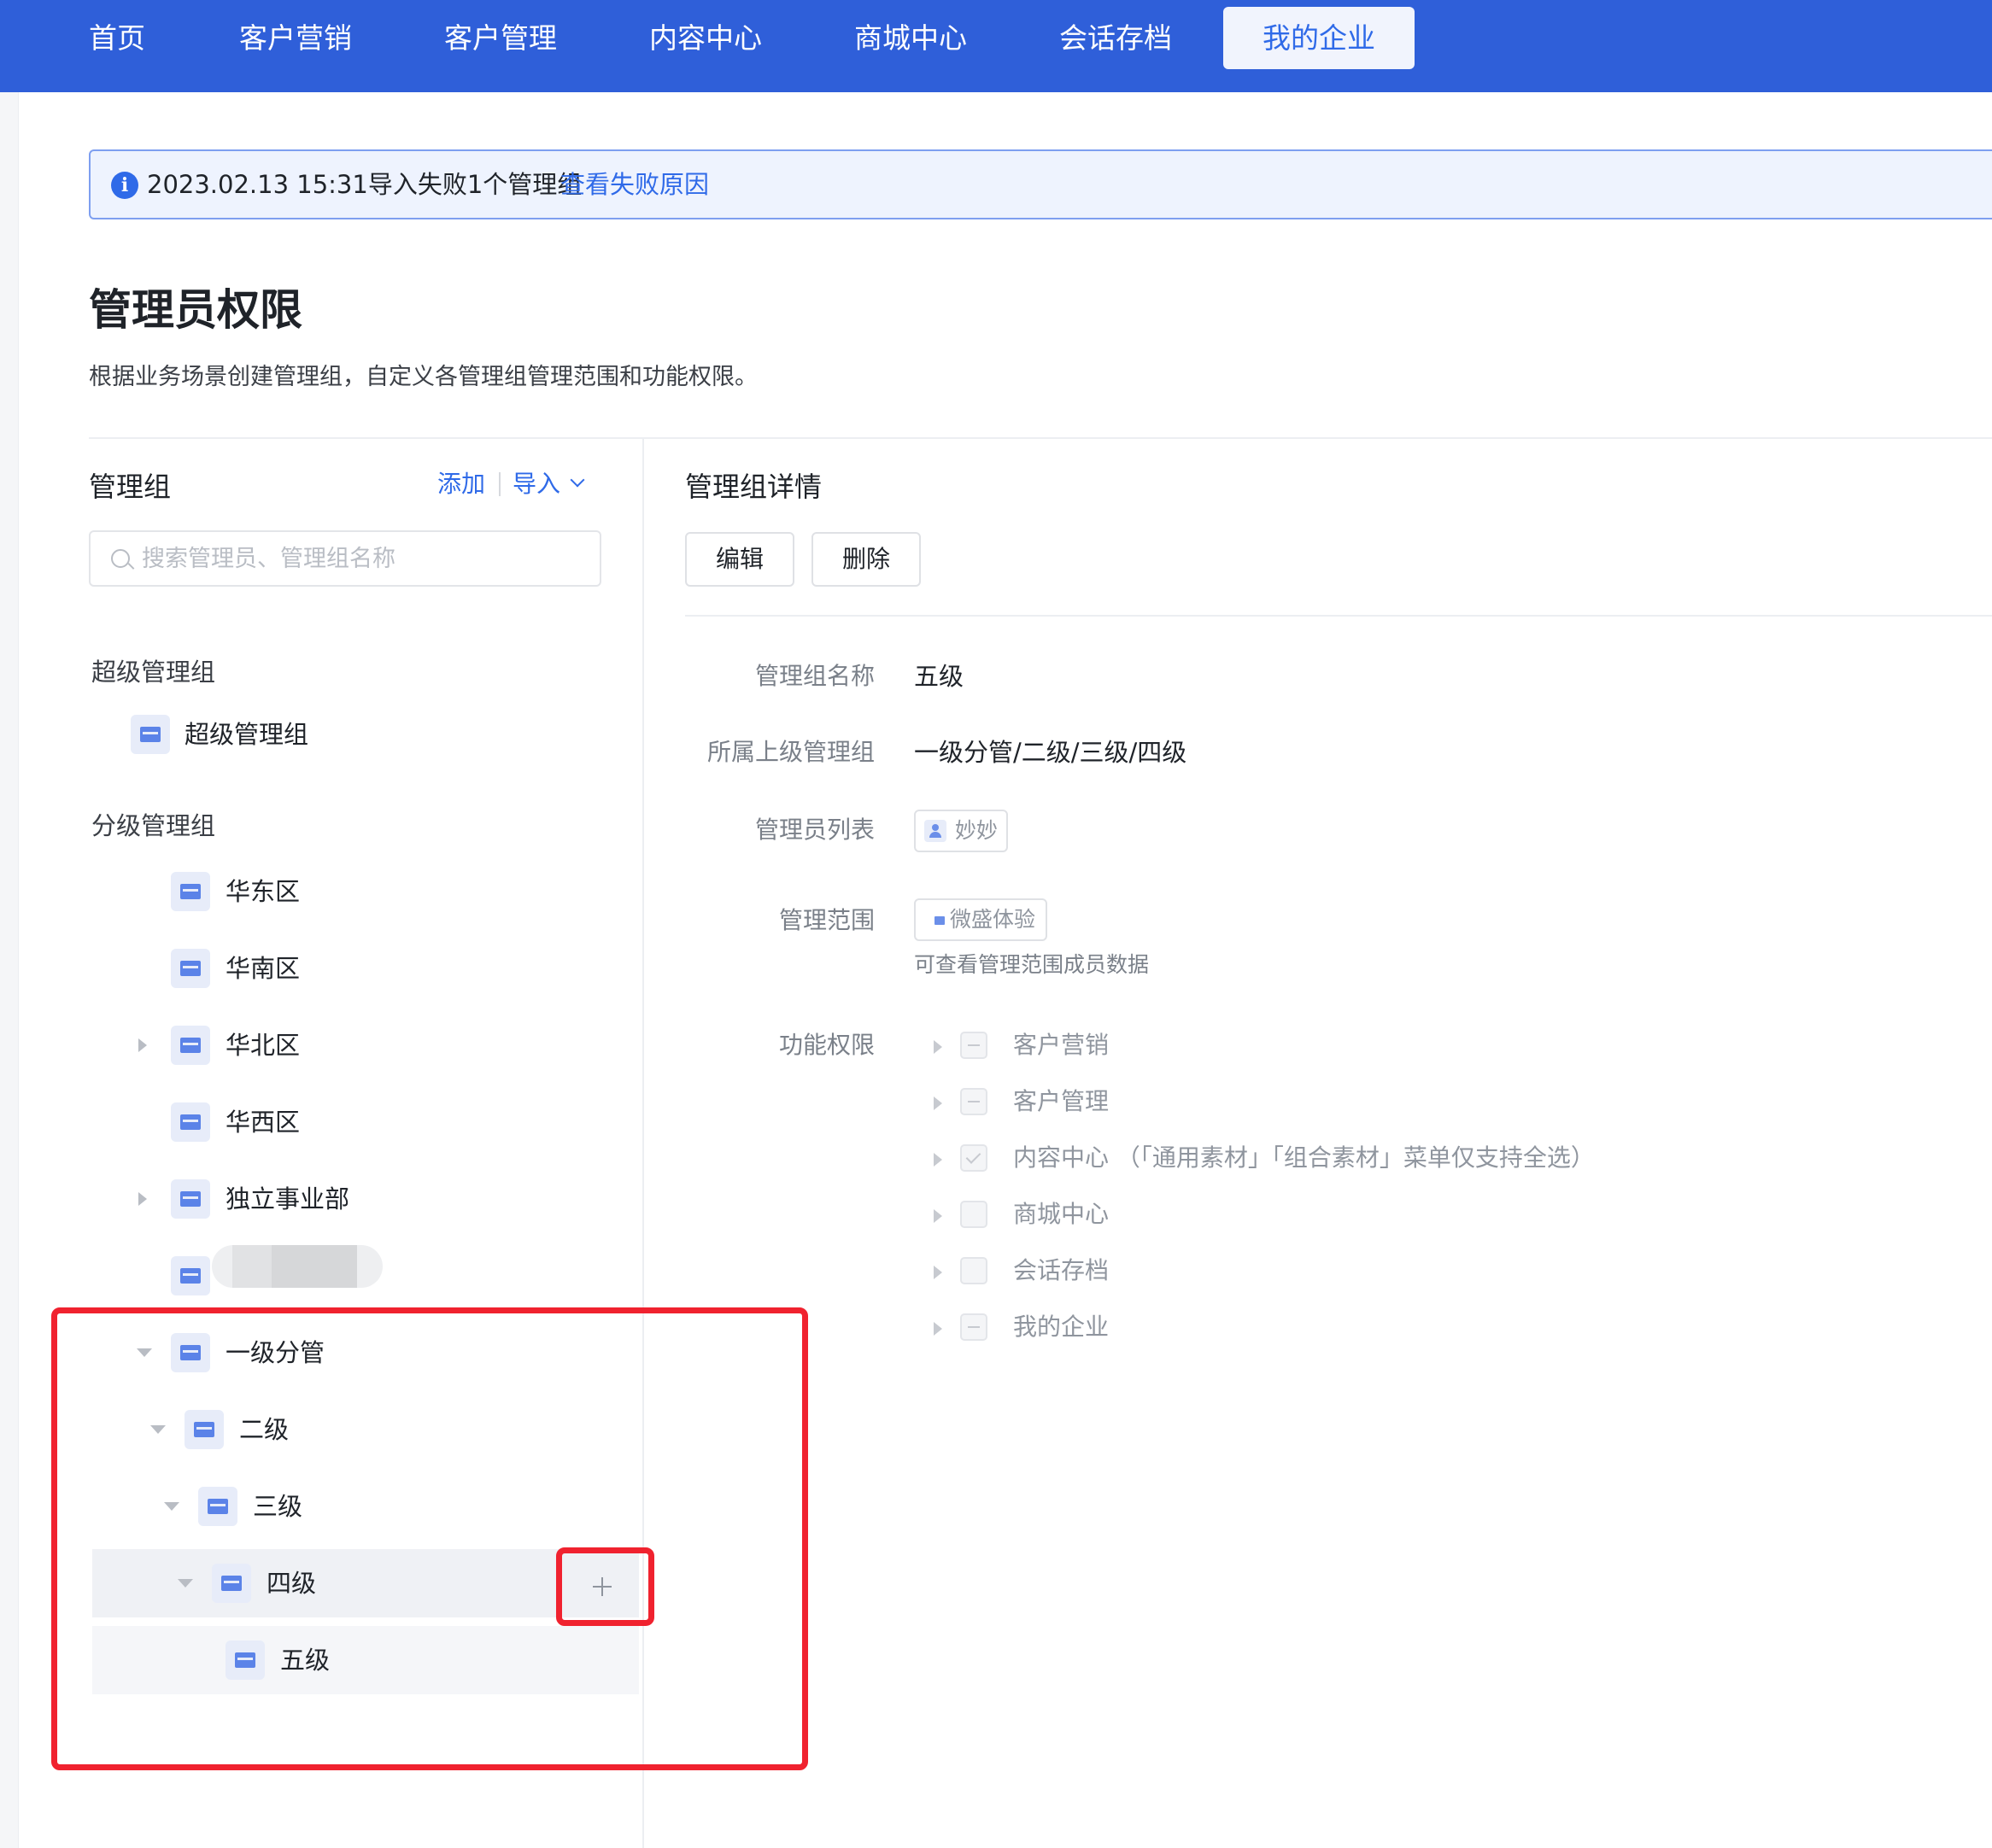 The width and height of the screenshot is (1992, 1848). What do you see at coordinates (1050, 753) in the screenshot?
I see `parent-group-value: 一级分管/二级/三级/四级` at bounding box center [1050, 753].